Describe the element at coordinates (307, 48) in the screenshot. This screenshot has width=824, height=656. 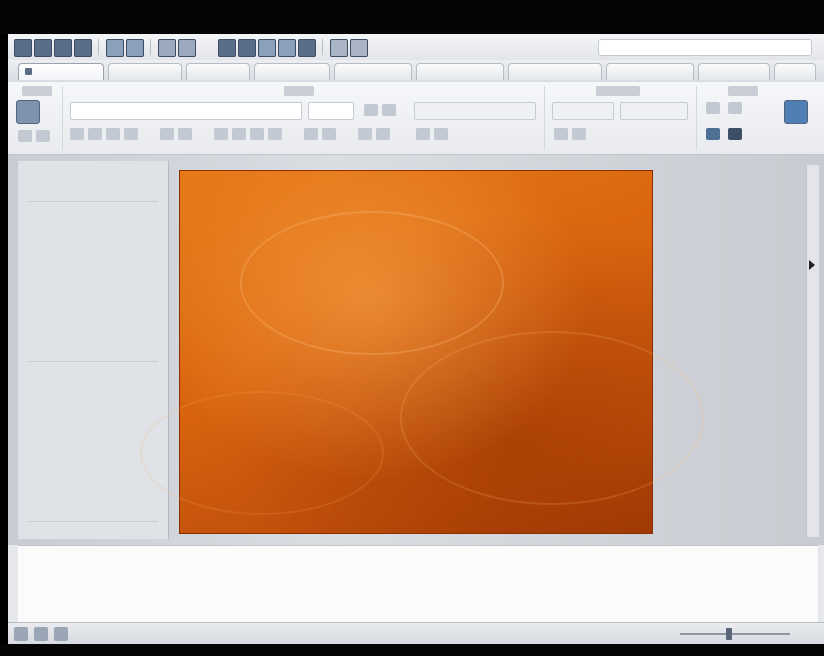
I see `text-box-icon` at that location.